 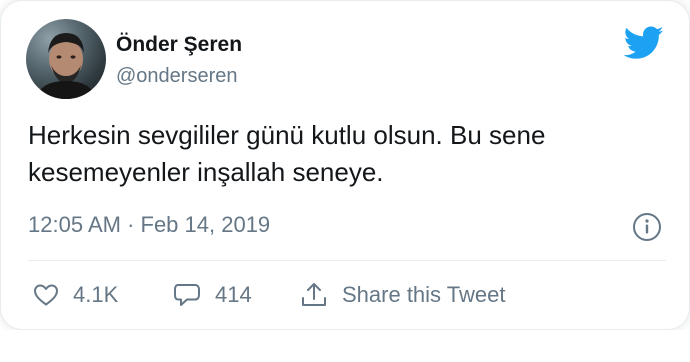 I want to click on heart-icon, so click(x=46, y=295).